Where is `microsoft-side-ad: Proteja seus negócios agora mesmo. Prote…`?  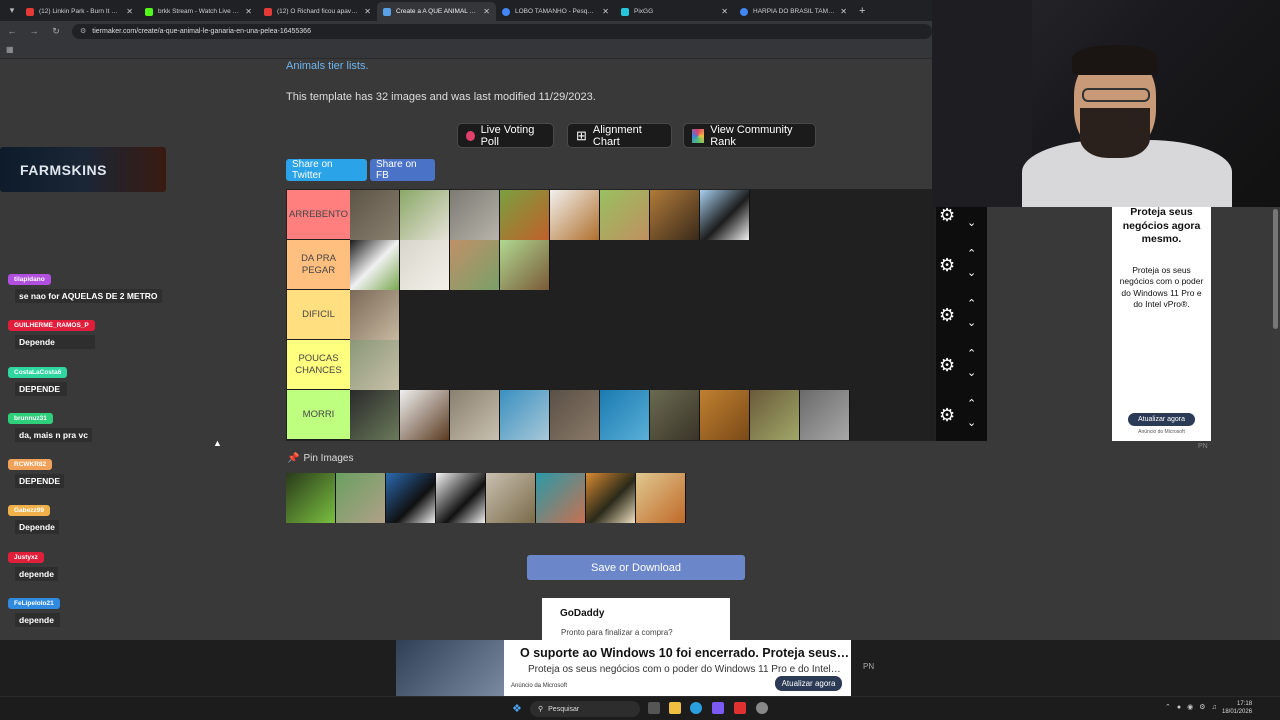 microsoft-side-ad: Proteja seus negócios agora mesmo. Prote… is located at coordinates (1161, 323).